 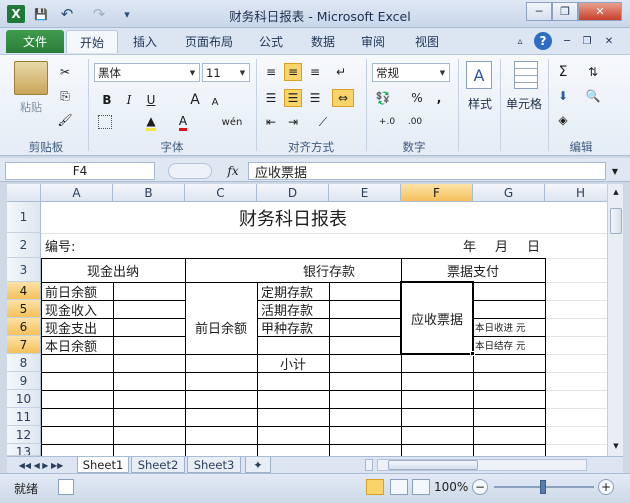 What do you see at coordinates (365, 193) in the screenshot?
I see `column-header-e: E` at bounding box center [365, 193].